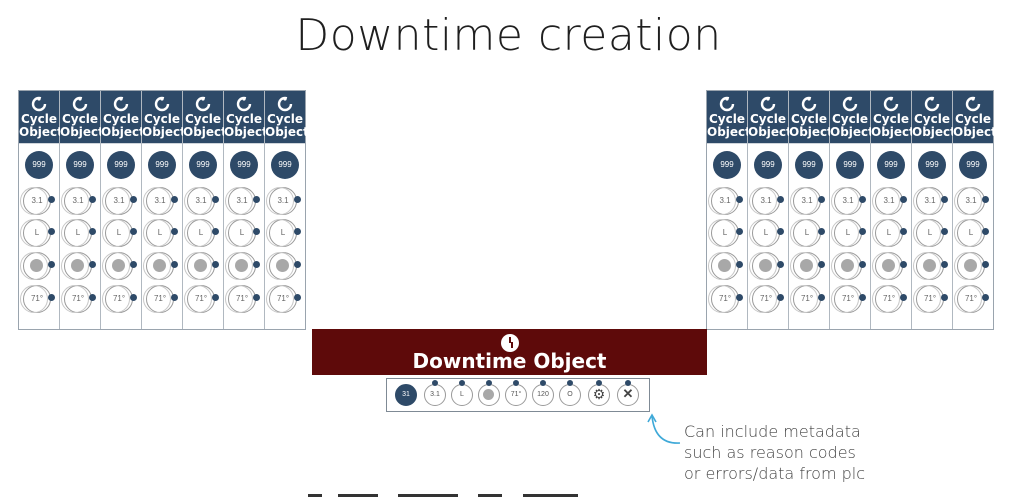 The width and height of the screenshot is (1017, 500). What do you see at coordinates (509, 361) in the screenshot?
I see `downtime-object-label: Downtime Object` at bounding box center [509, 361].